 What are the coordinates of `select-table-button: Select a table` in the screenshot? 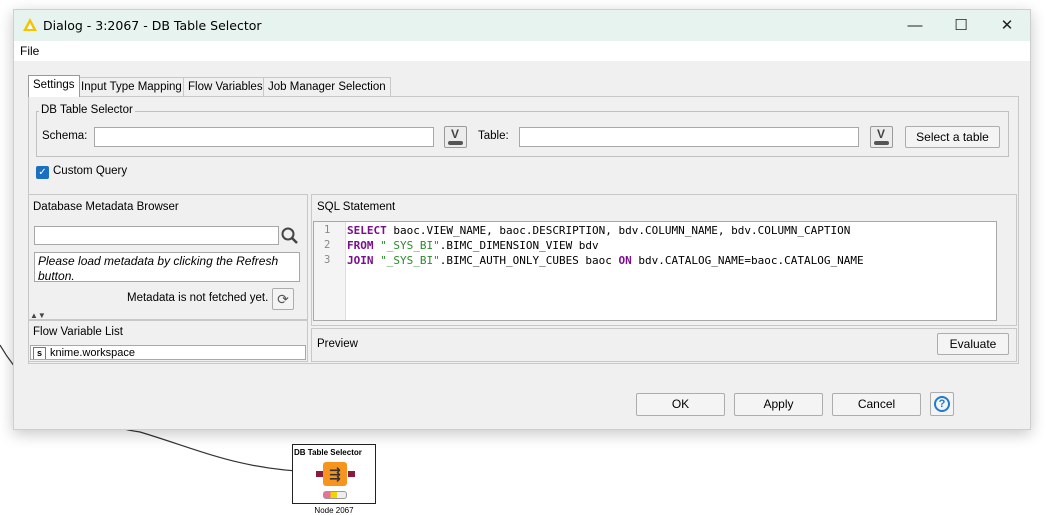 It's located at (952, 137).